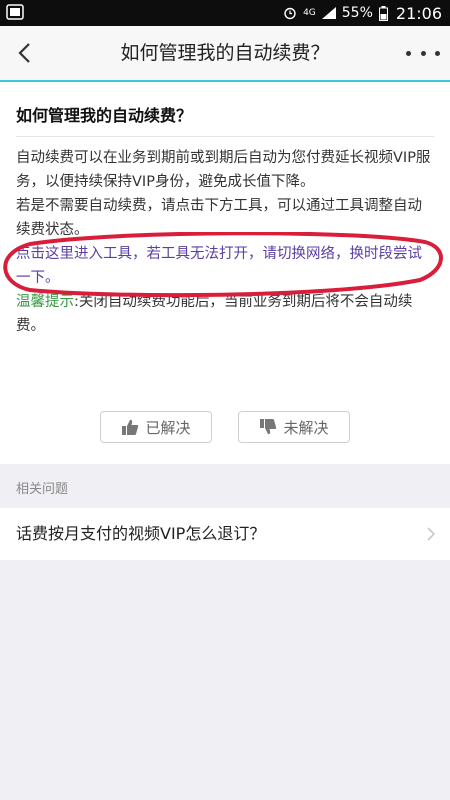 This screenshot has width=450, height=800. What do you see at coordinates (306, 427) in the screenshot?
I see `unsolved-label: 未解决` at bounding box center [306, 427].